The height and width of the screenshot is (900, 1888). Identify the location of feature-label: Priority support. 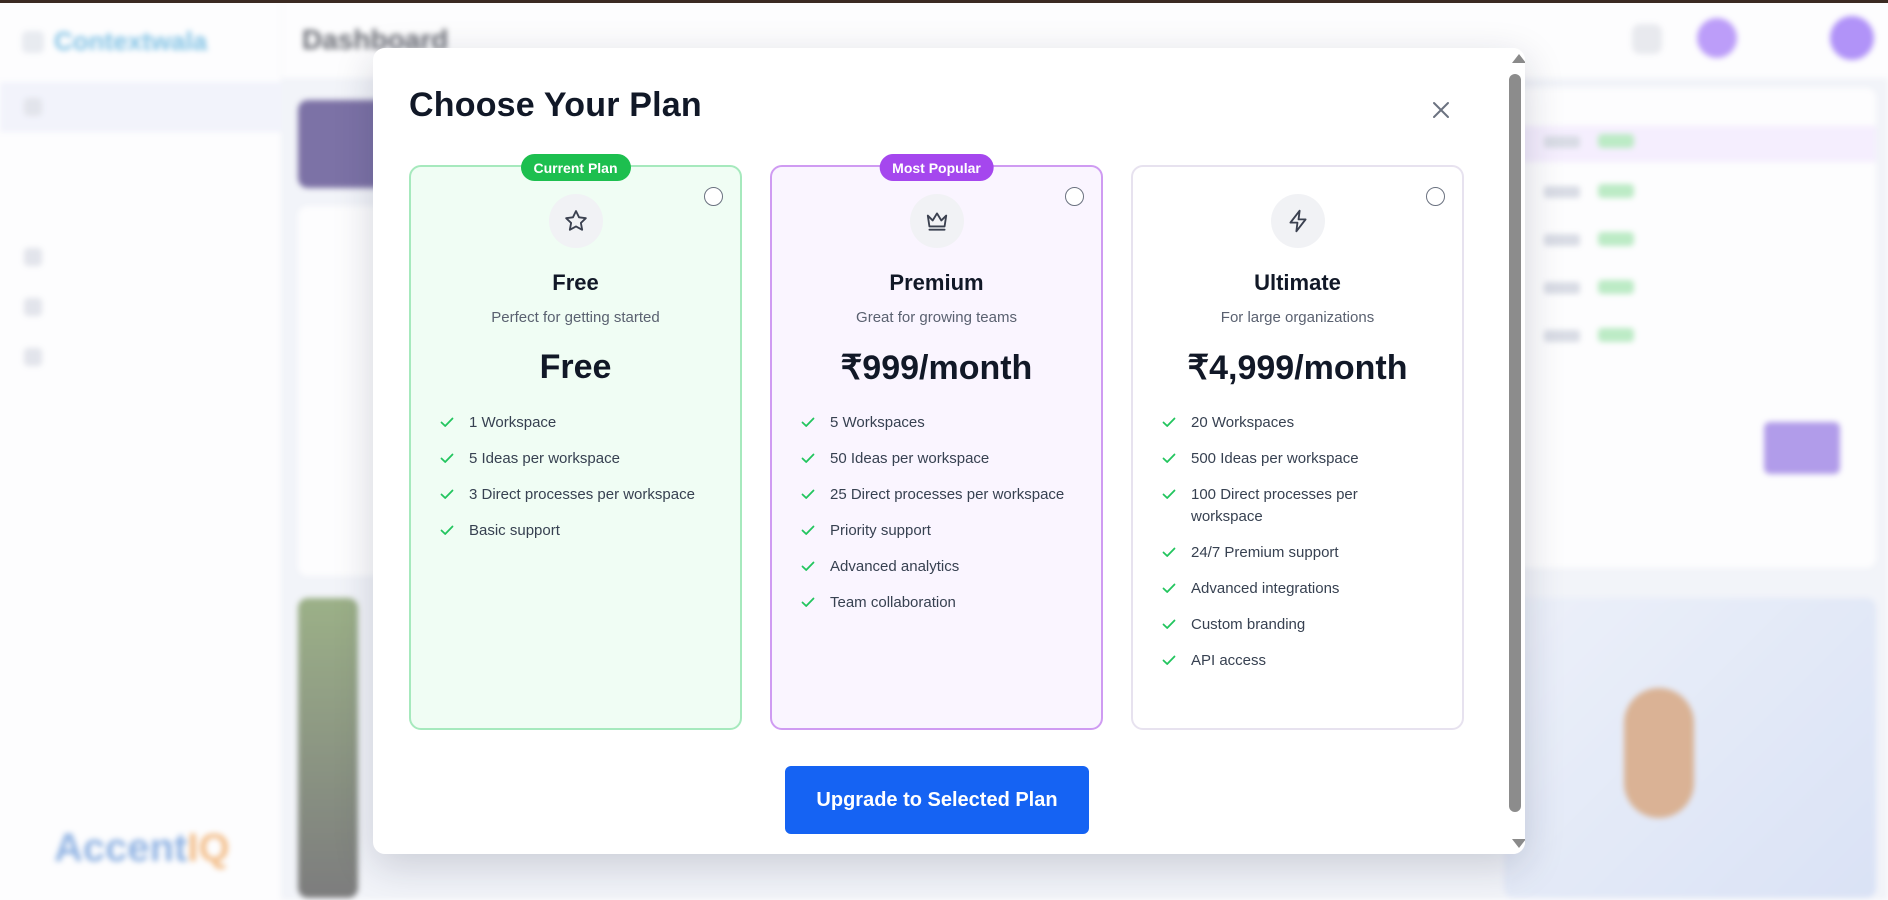
(880, 530).